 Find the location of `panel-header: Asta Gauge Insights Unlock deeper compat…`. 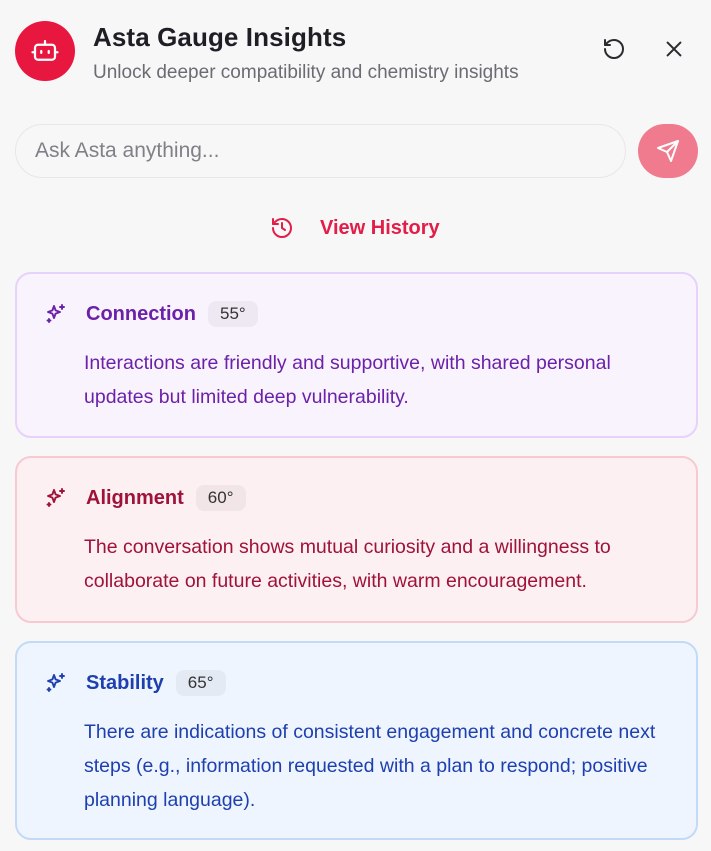

panel-header: Asta Gauge Insights Unlock deeper compat… is located at coordinates (355, 52).